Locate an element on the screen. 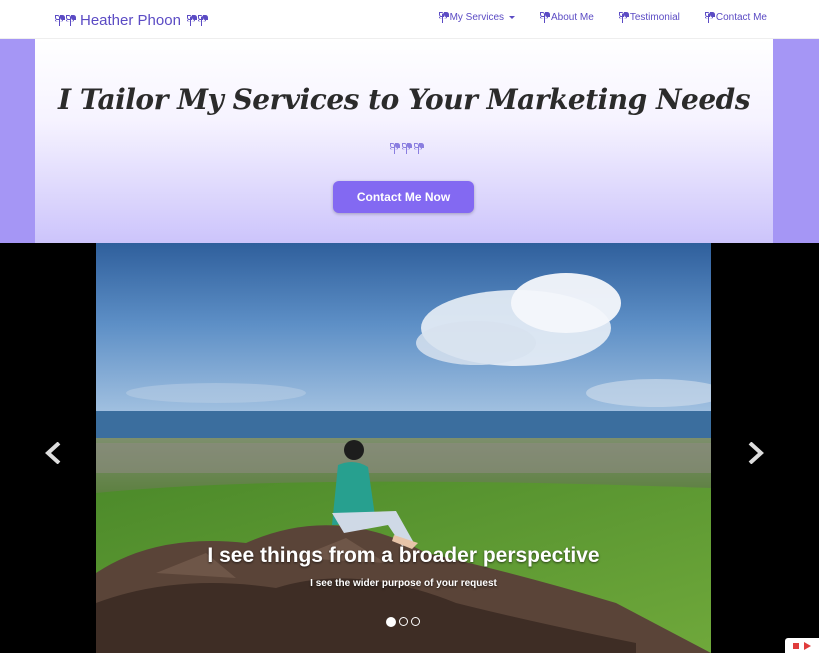 The image size is (819, 653). hero-divider is located at coordinates (406, 149).